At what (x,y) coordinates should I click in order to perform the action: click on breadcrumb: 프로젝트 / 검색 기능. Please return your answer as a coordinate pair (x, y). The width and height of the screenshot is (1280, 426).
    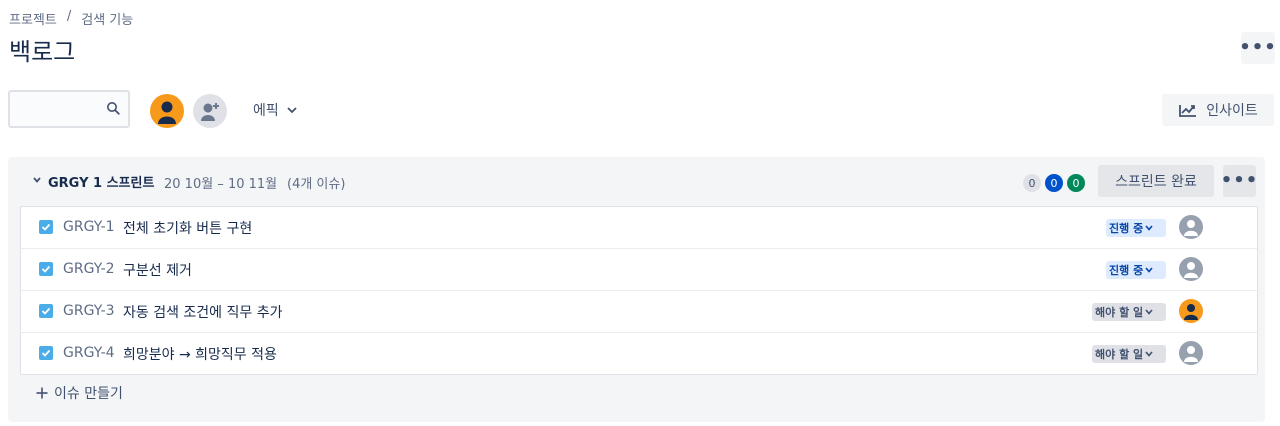
    Looking at the image, I should click on (71, 18).